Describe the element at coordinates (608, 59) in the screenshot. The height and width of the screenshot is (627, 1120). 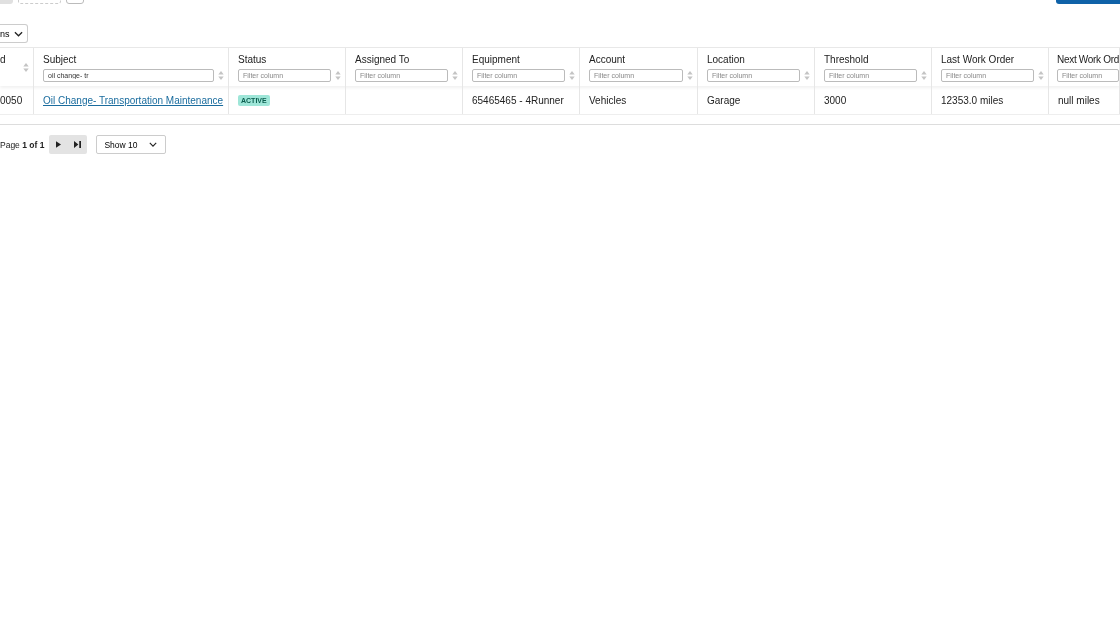
I see `column-header: Account` at that location.